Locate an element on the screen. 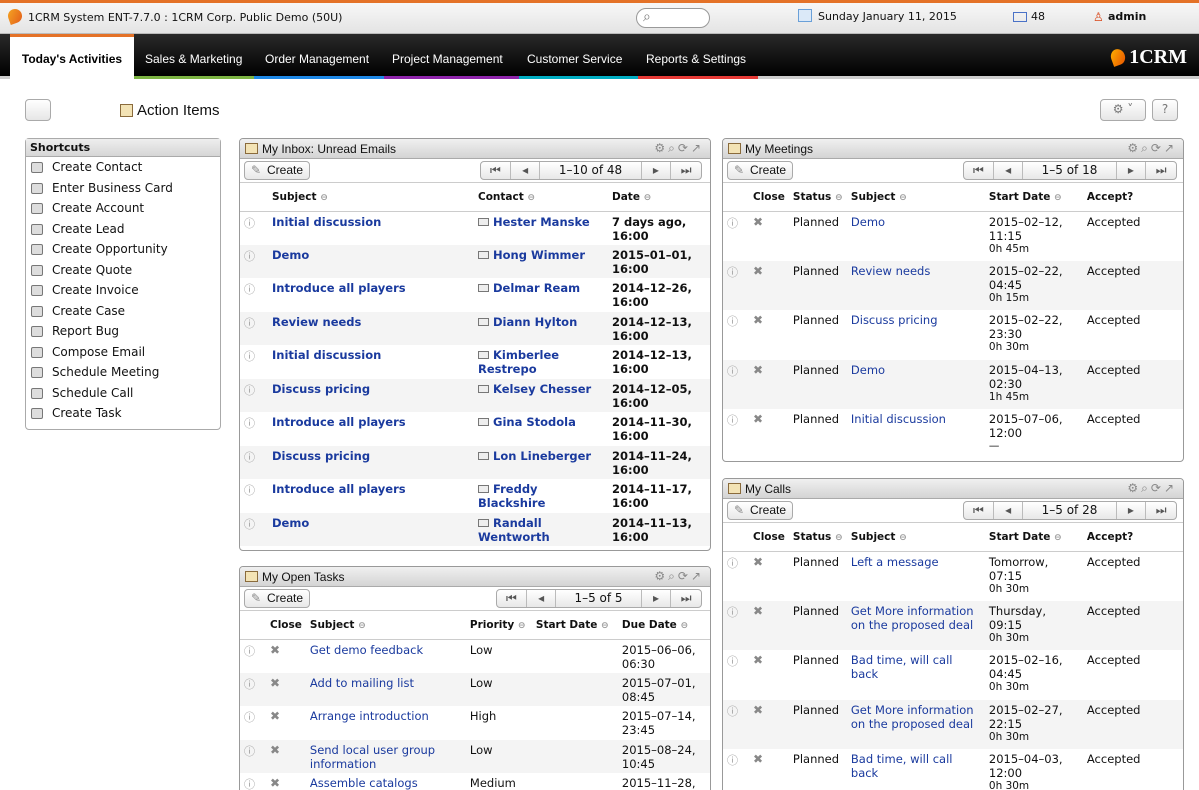 This screenshot has width=1199, height=790. global-search-input: ⌕ is located at coordinates (673, 18).